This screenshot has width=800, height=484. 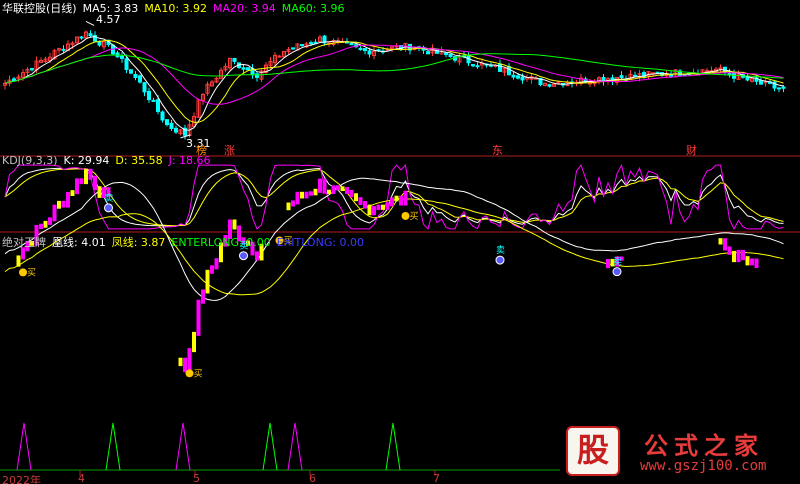 What do you see at coordinates (196, 478) in the screenshot?
I see `x-label-month-5: 5` at bounding box center [196, 478].